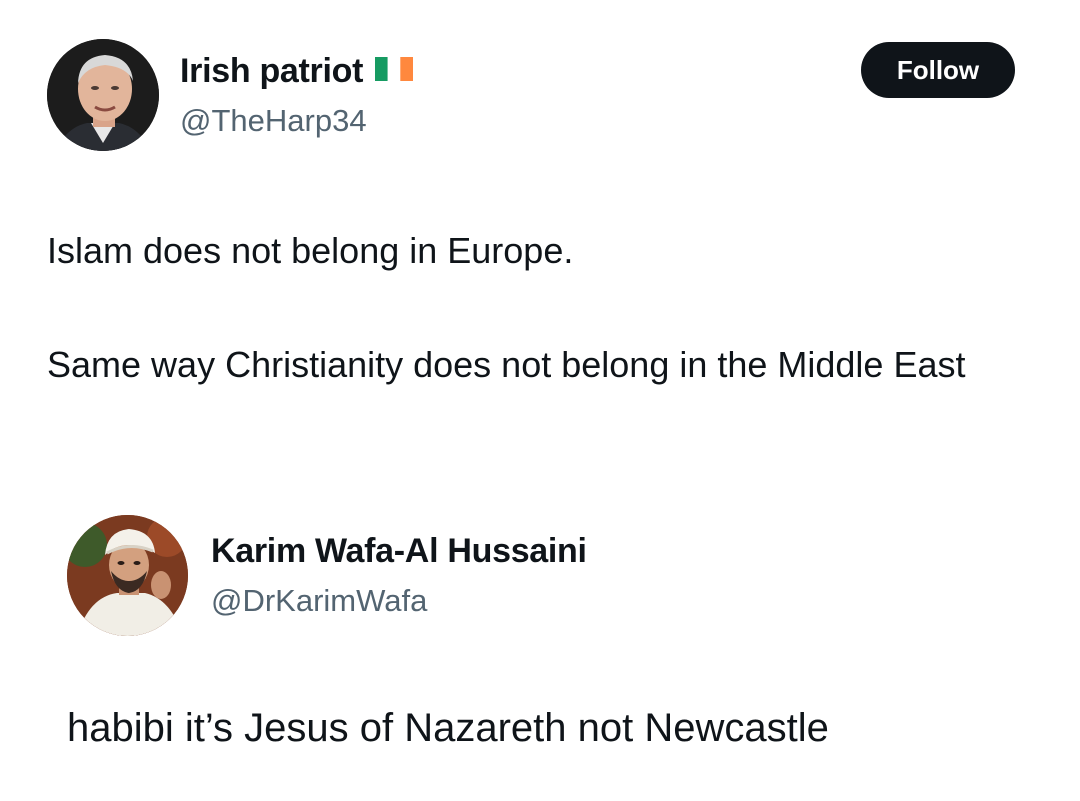  I want to click on ireland-flag-icon, so click(394, 70).